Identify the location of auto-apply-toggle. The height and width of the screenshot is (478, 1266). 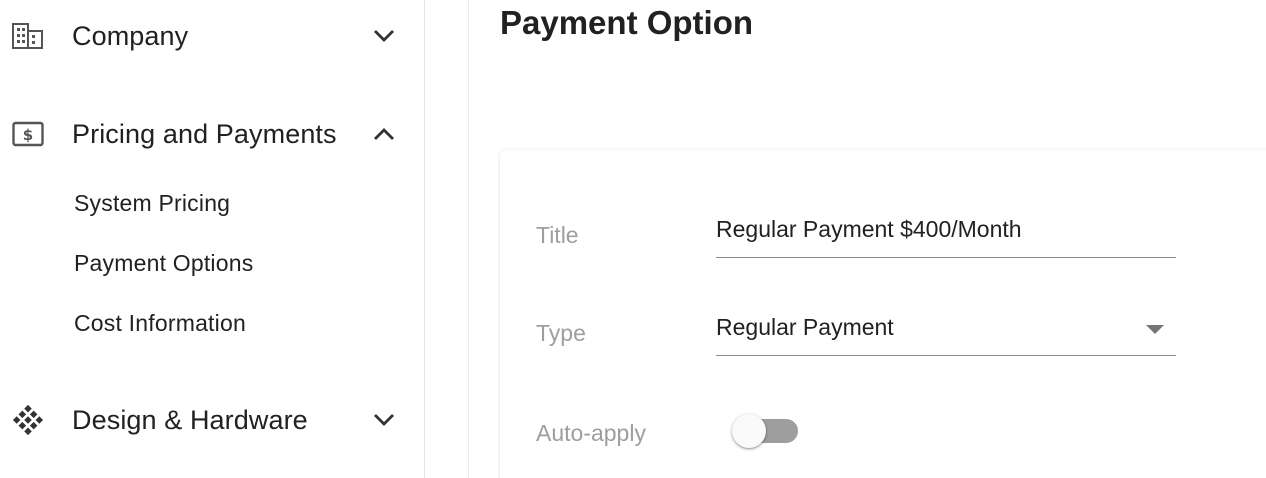
(766, 432).